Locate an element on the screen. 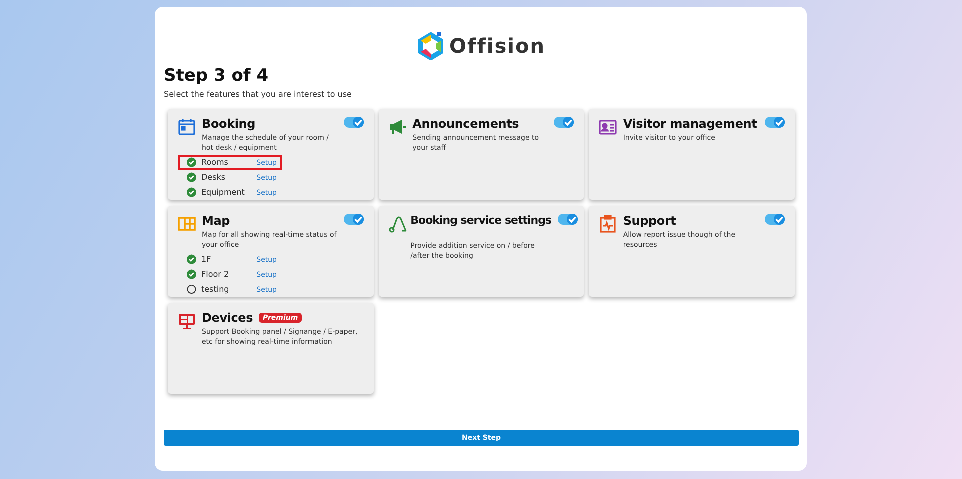 The width and height of the screenshot is (962, 479). logo-text: Offision is located at coordinates (498, 46).